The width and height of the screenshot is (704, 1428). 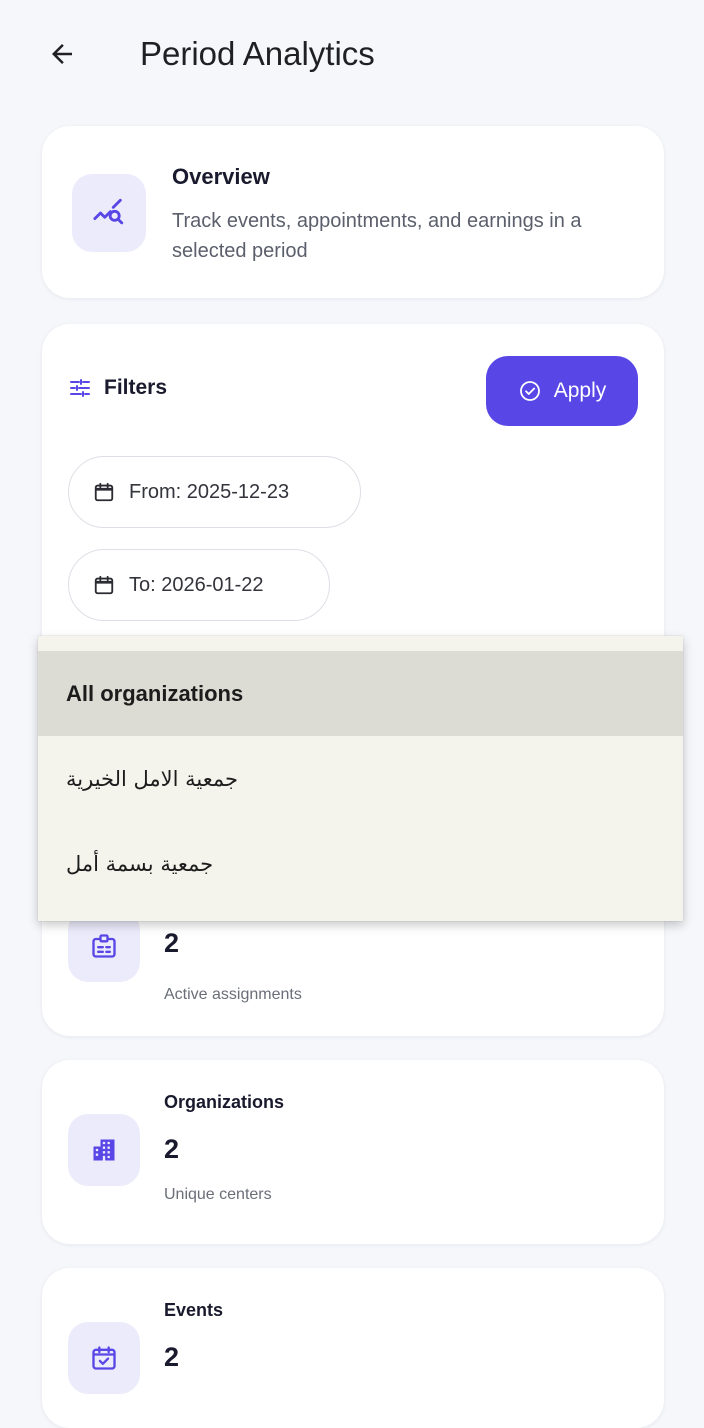 I want to click on events-title: Events, so click(x=194, y=1310).